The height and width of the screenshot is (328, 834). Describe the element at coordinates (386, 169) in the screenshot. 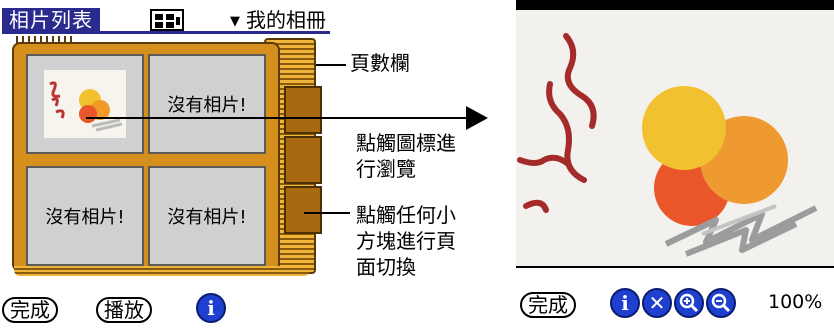

I see `callout-tap-icon-2: 行瀏覽` at that location.